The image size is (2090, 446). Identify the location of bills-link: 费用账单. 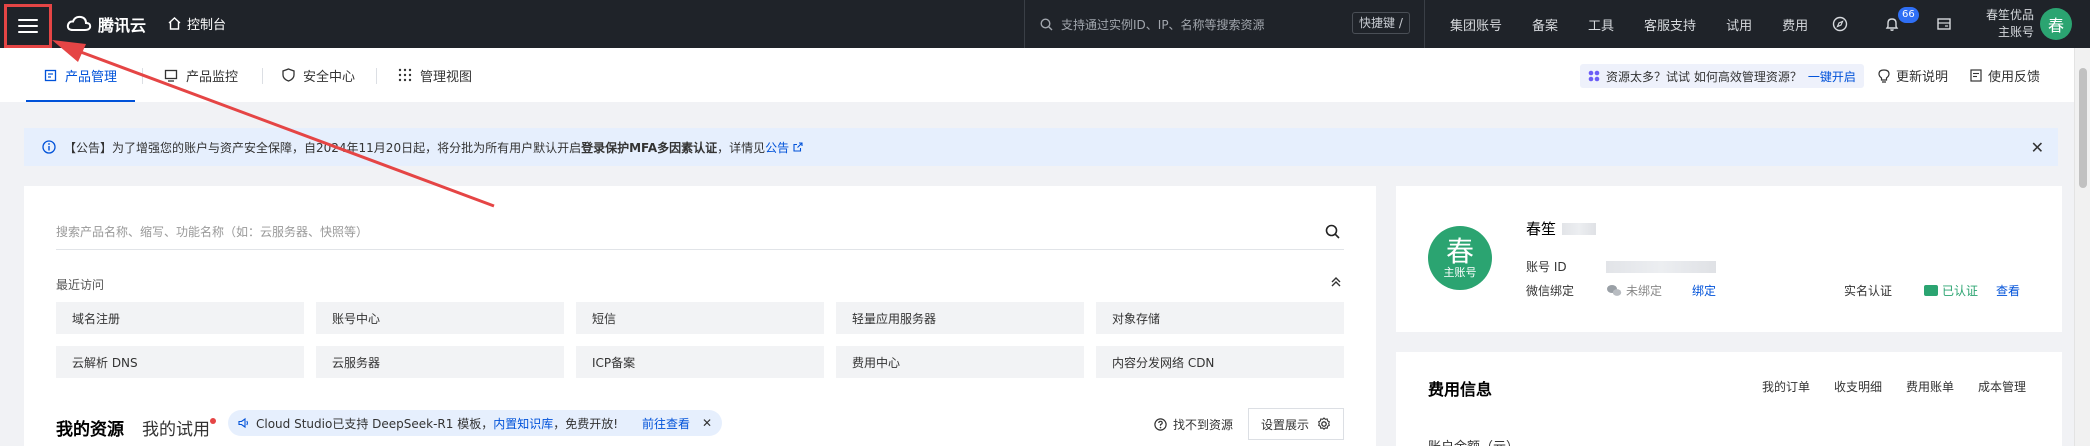
(1930, 386).